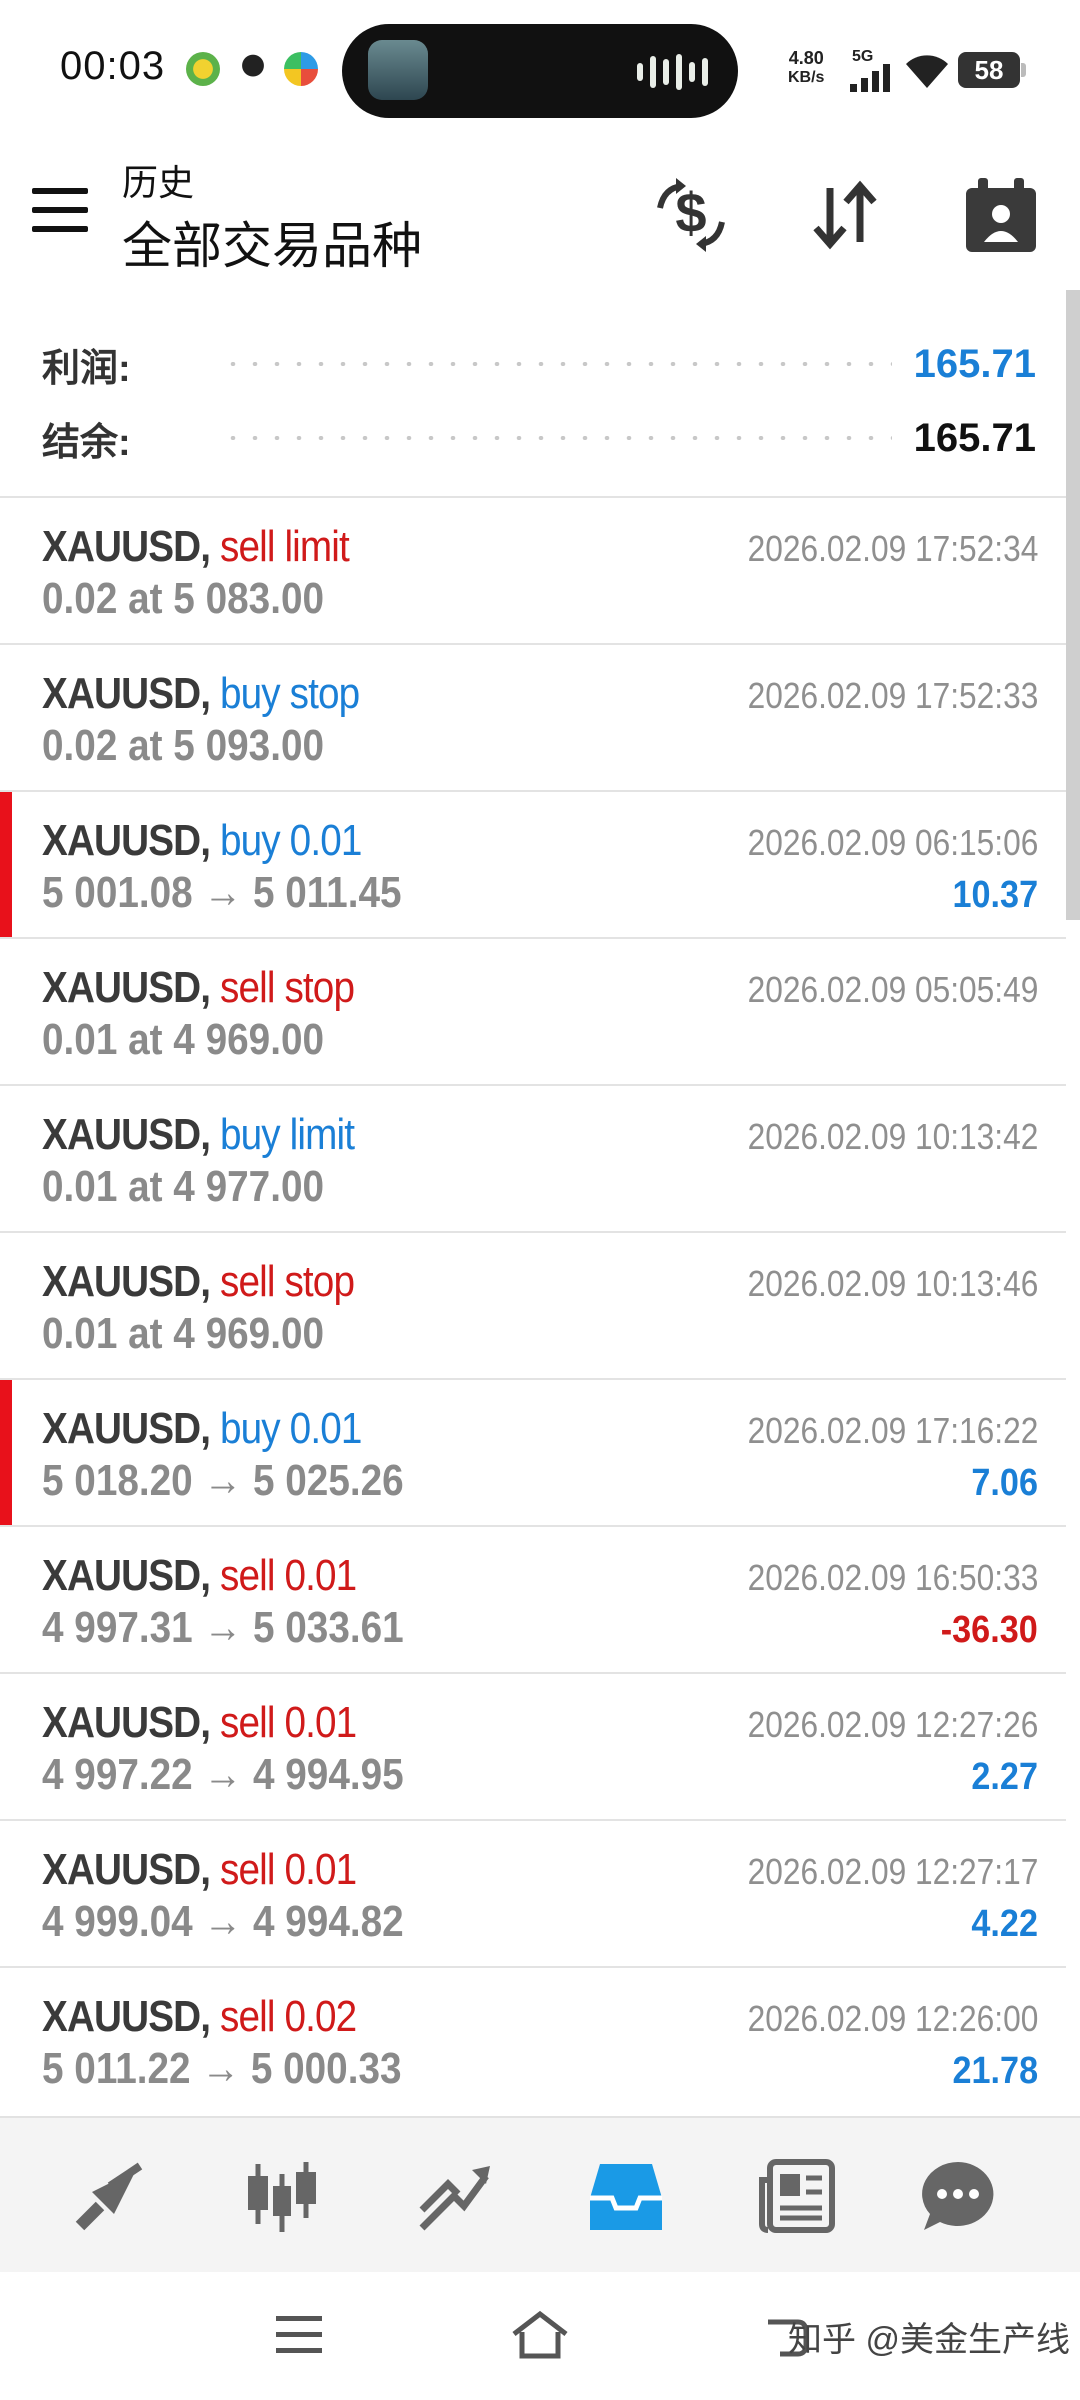 The height and width of the screenshot is (2400, 1080). I want to click on sort-icon, so click(845, 215).